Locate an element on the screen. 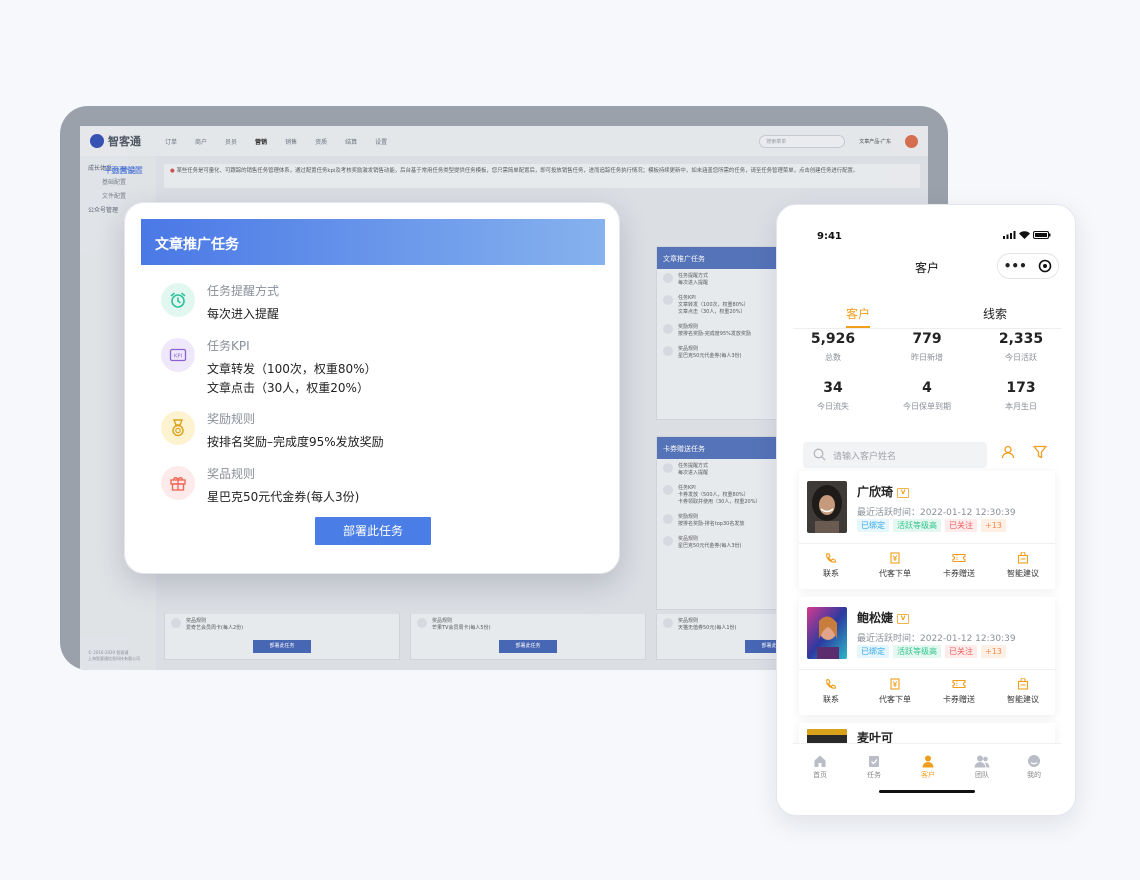 This screenshot has width=1140, height=880. stat-birthday-month: 173 本月生日 is located at coordinates (1021, 396).